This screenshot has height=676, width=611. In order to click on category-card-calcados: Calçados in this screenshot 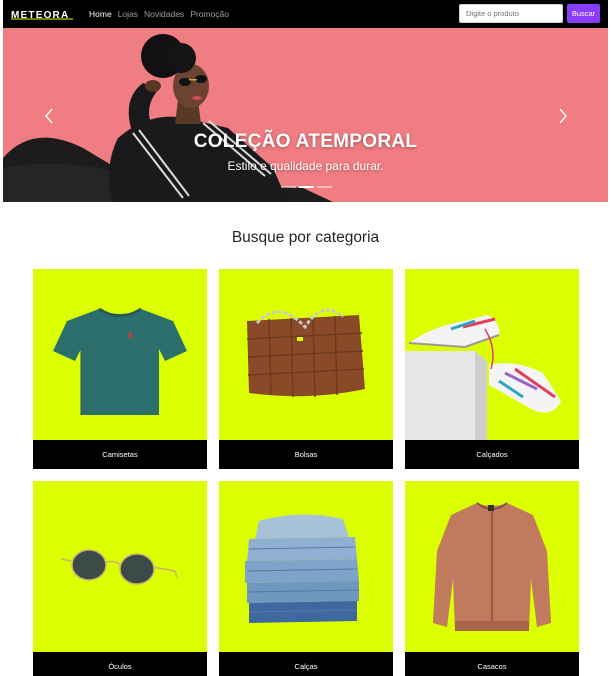, I will do `click(492, 369)`.